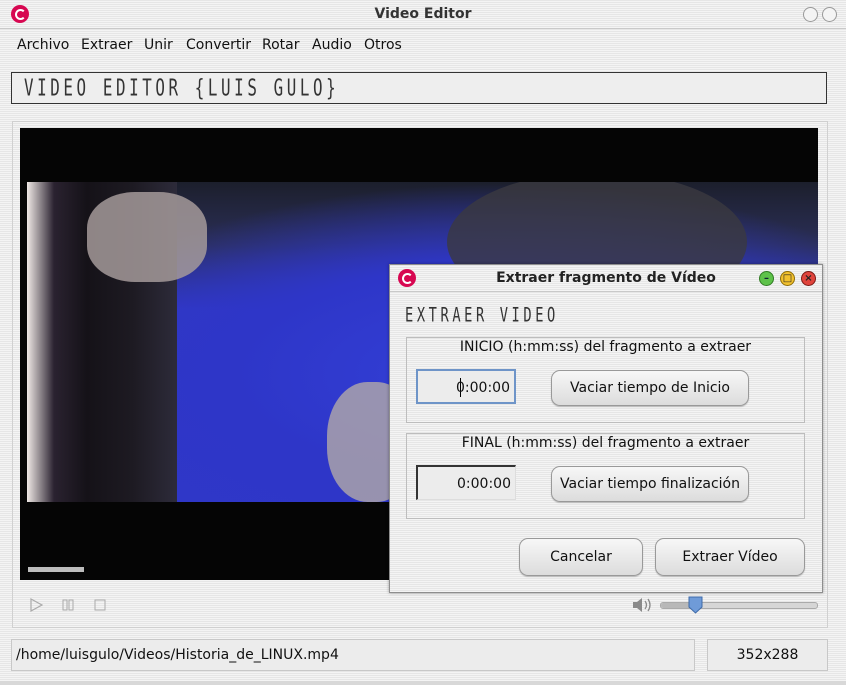 The height and width of the screenshot is (685, 846). I want to click on volume-icon, so click(642, 605).